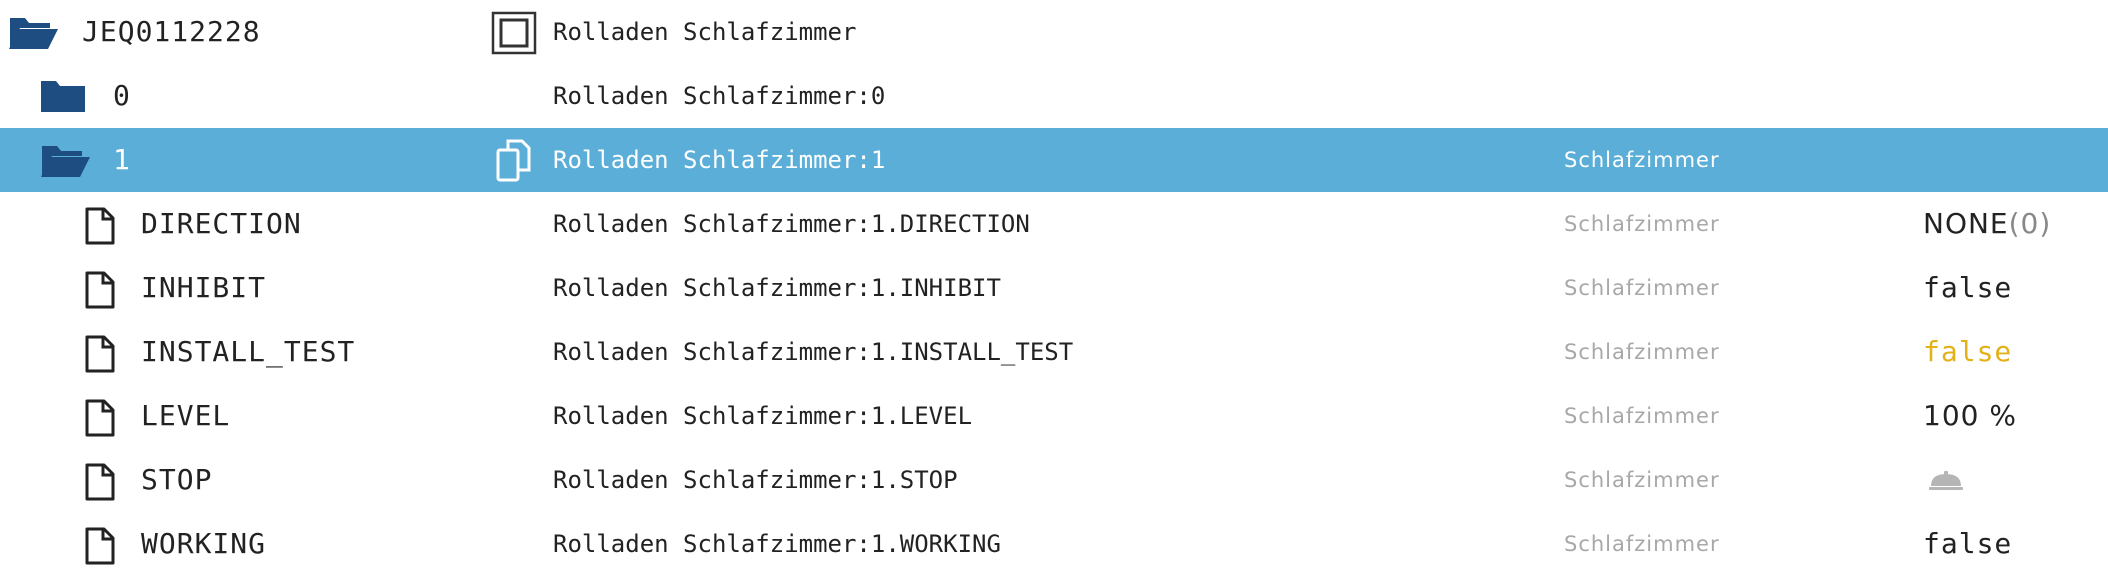 The width and height of the screenshot is (2108, 576). I want to click on device-address: Rolladen Schlafzimmer, so click(705, 32).